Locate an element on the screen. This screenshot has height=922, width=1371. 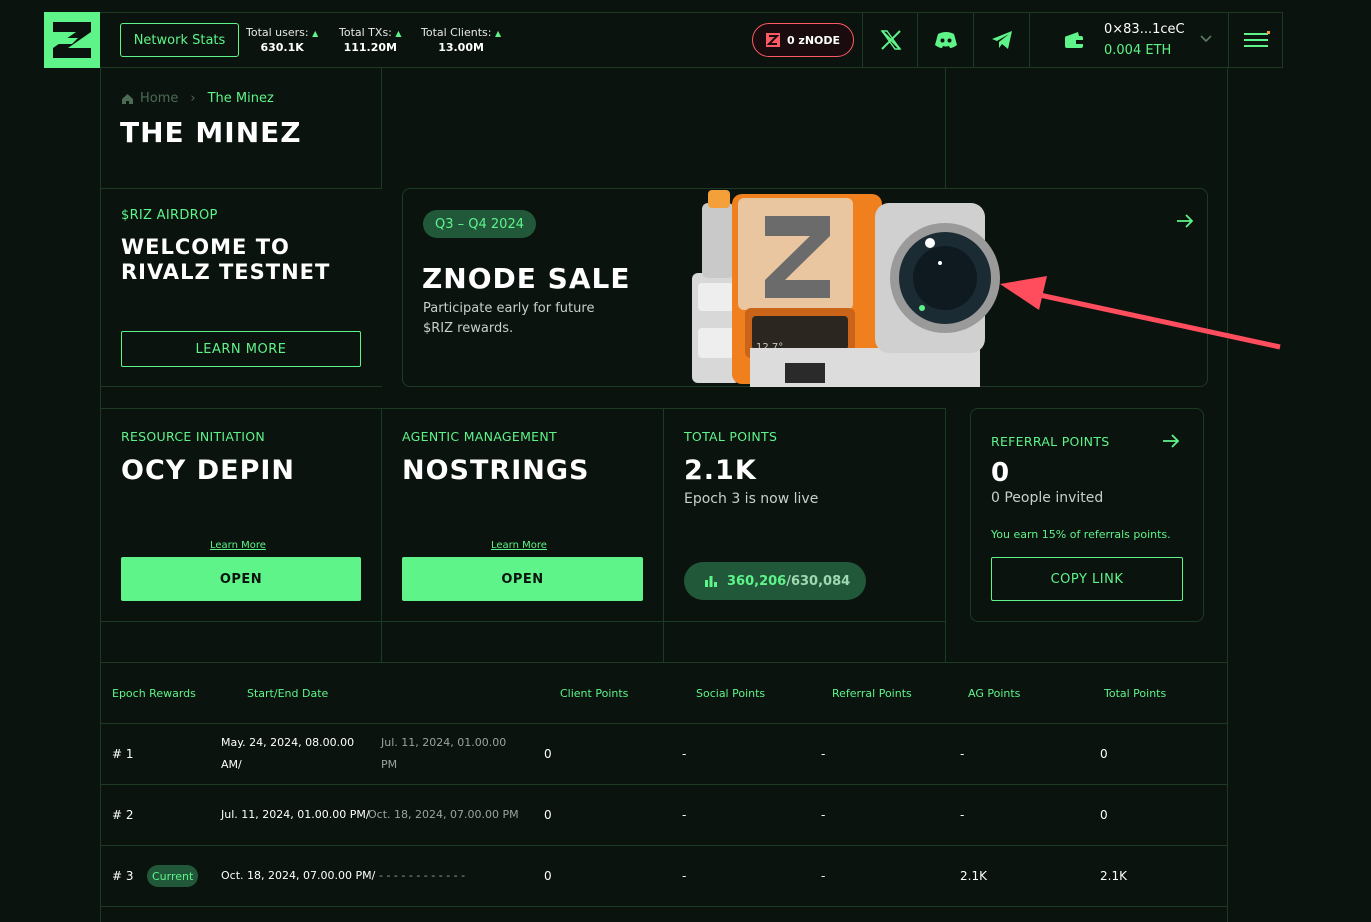
telegram-link is located at coordinates (1001, 40).